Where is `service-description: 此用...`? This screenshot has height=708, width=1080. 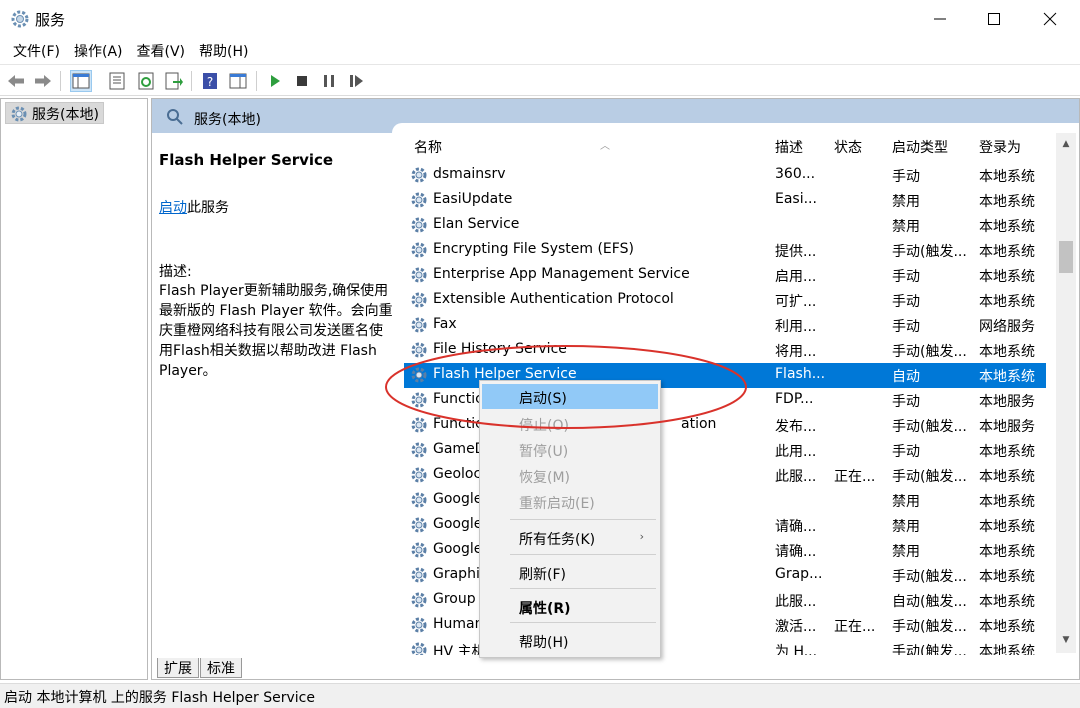
service-description: 此用... is located at coordinates (796, 452).